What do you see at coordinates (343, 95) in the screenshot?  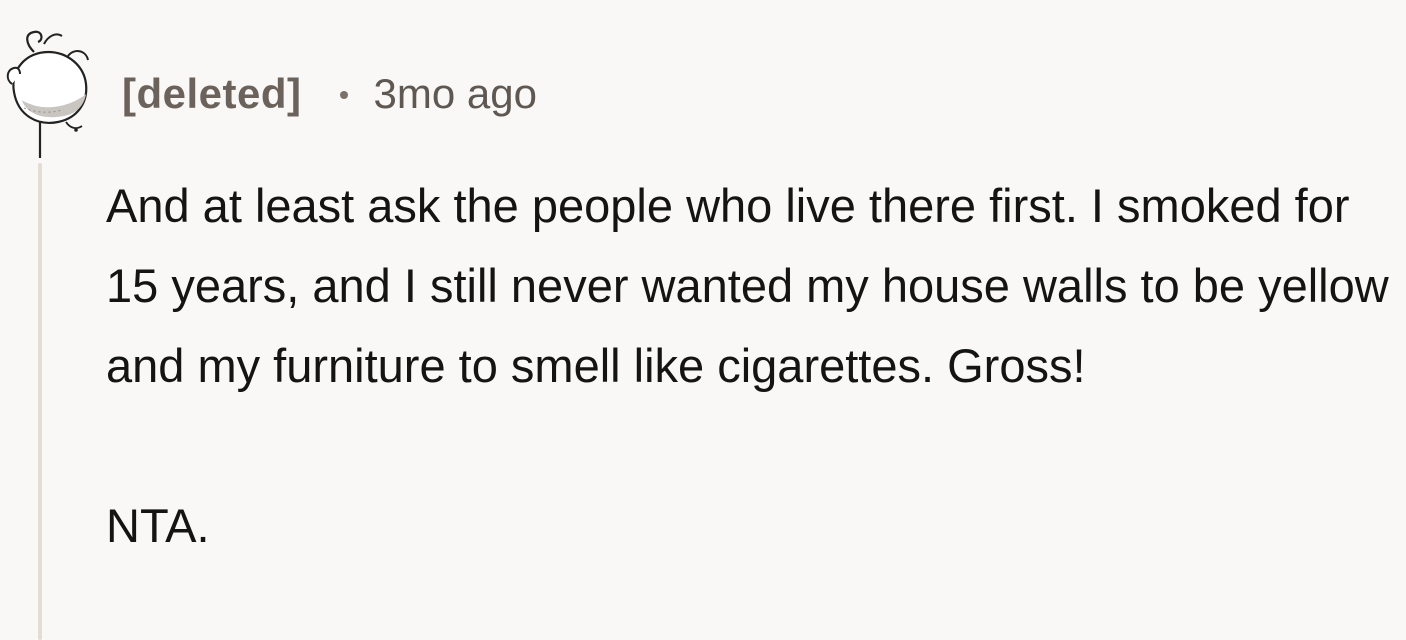 I see `separator-dot` at bounding box center [343, 95].